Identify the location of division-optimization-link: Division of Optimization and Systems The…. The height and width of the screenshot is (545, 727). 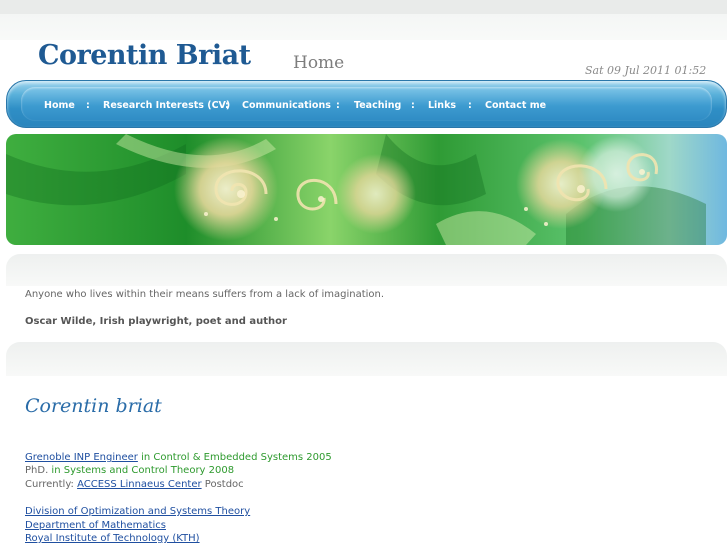
(137, 511).